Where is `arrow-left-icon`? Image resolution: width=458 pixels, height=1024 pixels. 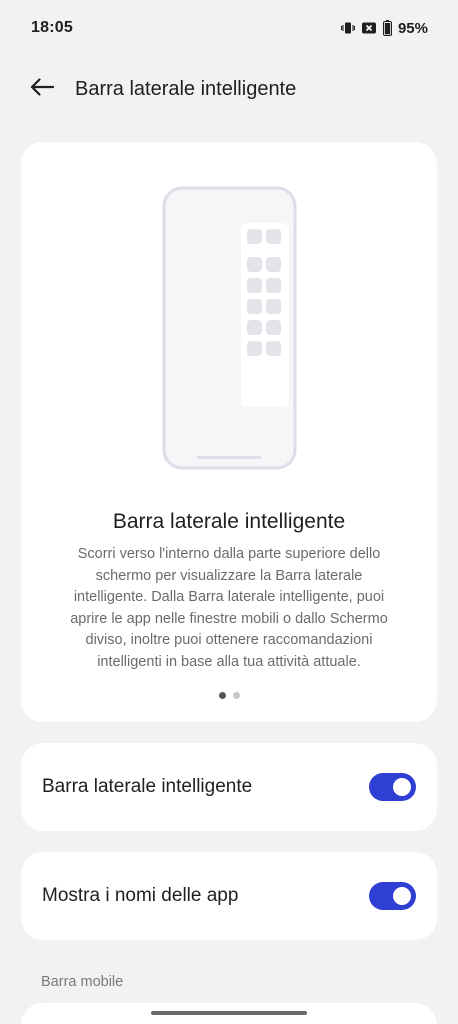
arrow-left-icon is located at coordinates (42, 89).